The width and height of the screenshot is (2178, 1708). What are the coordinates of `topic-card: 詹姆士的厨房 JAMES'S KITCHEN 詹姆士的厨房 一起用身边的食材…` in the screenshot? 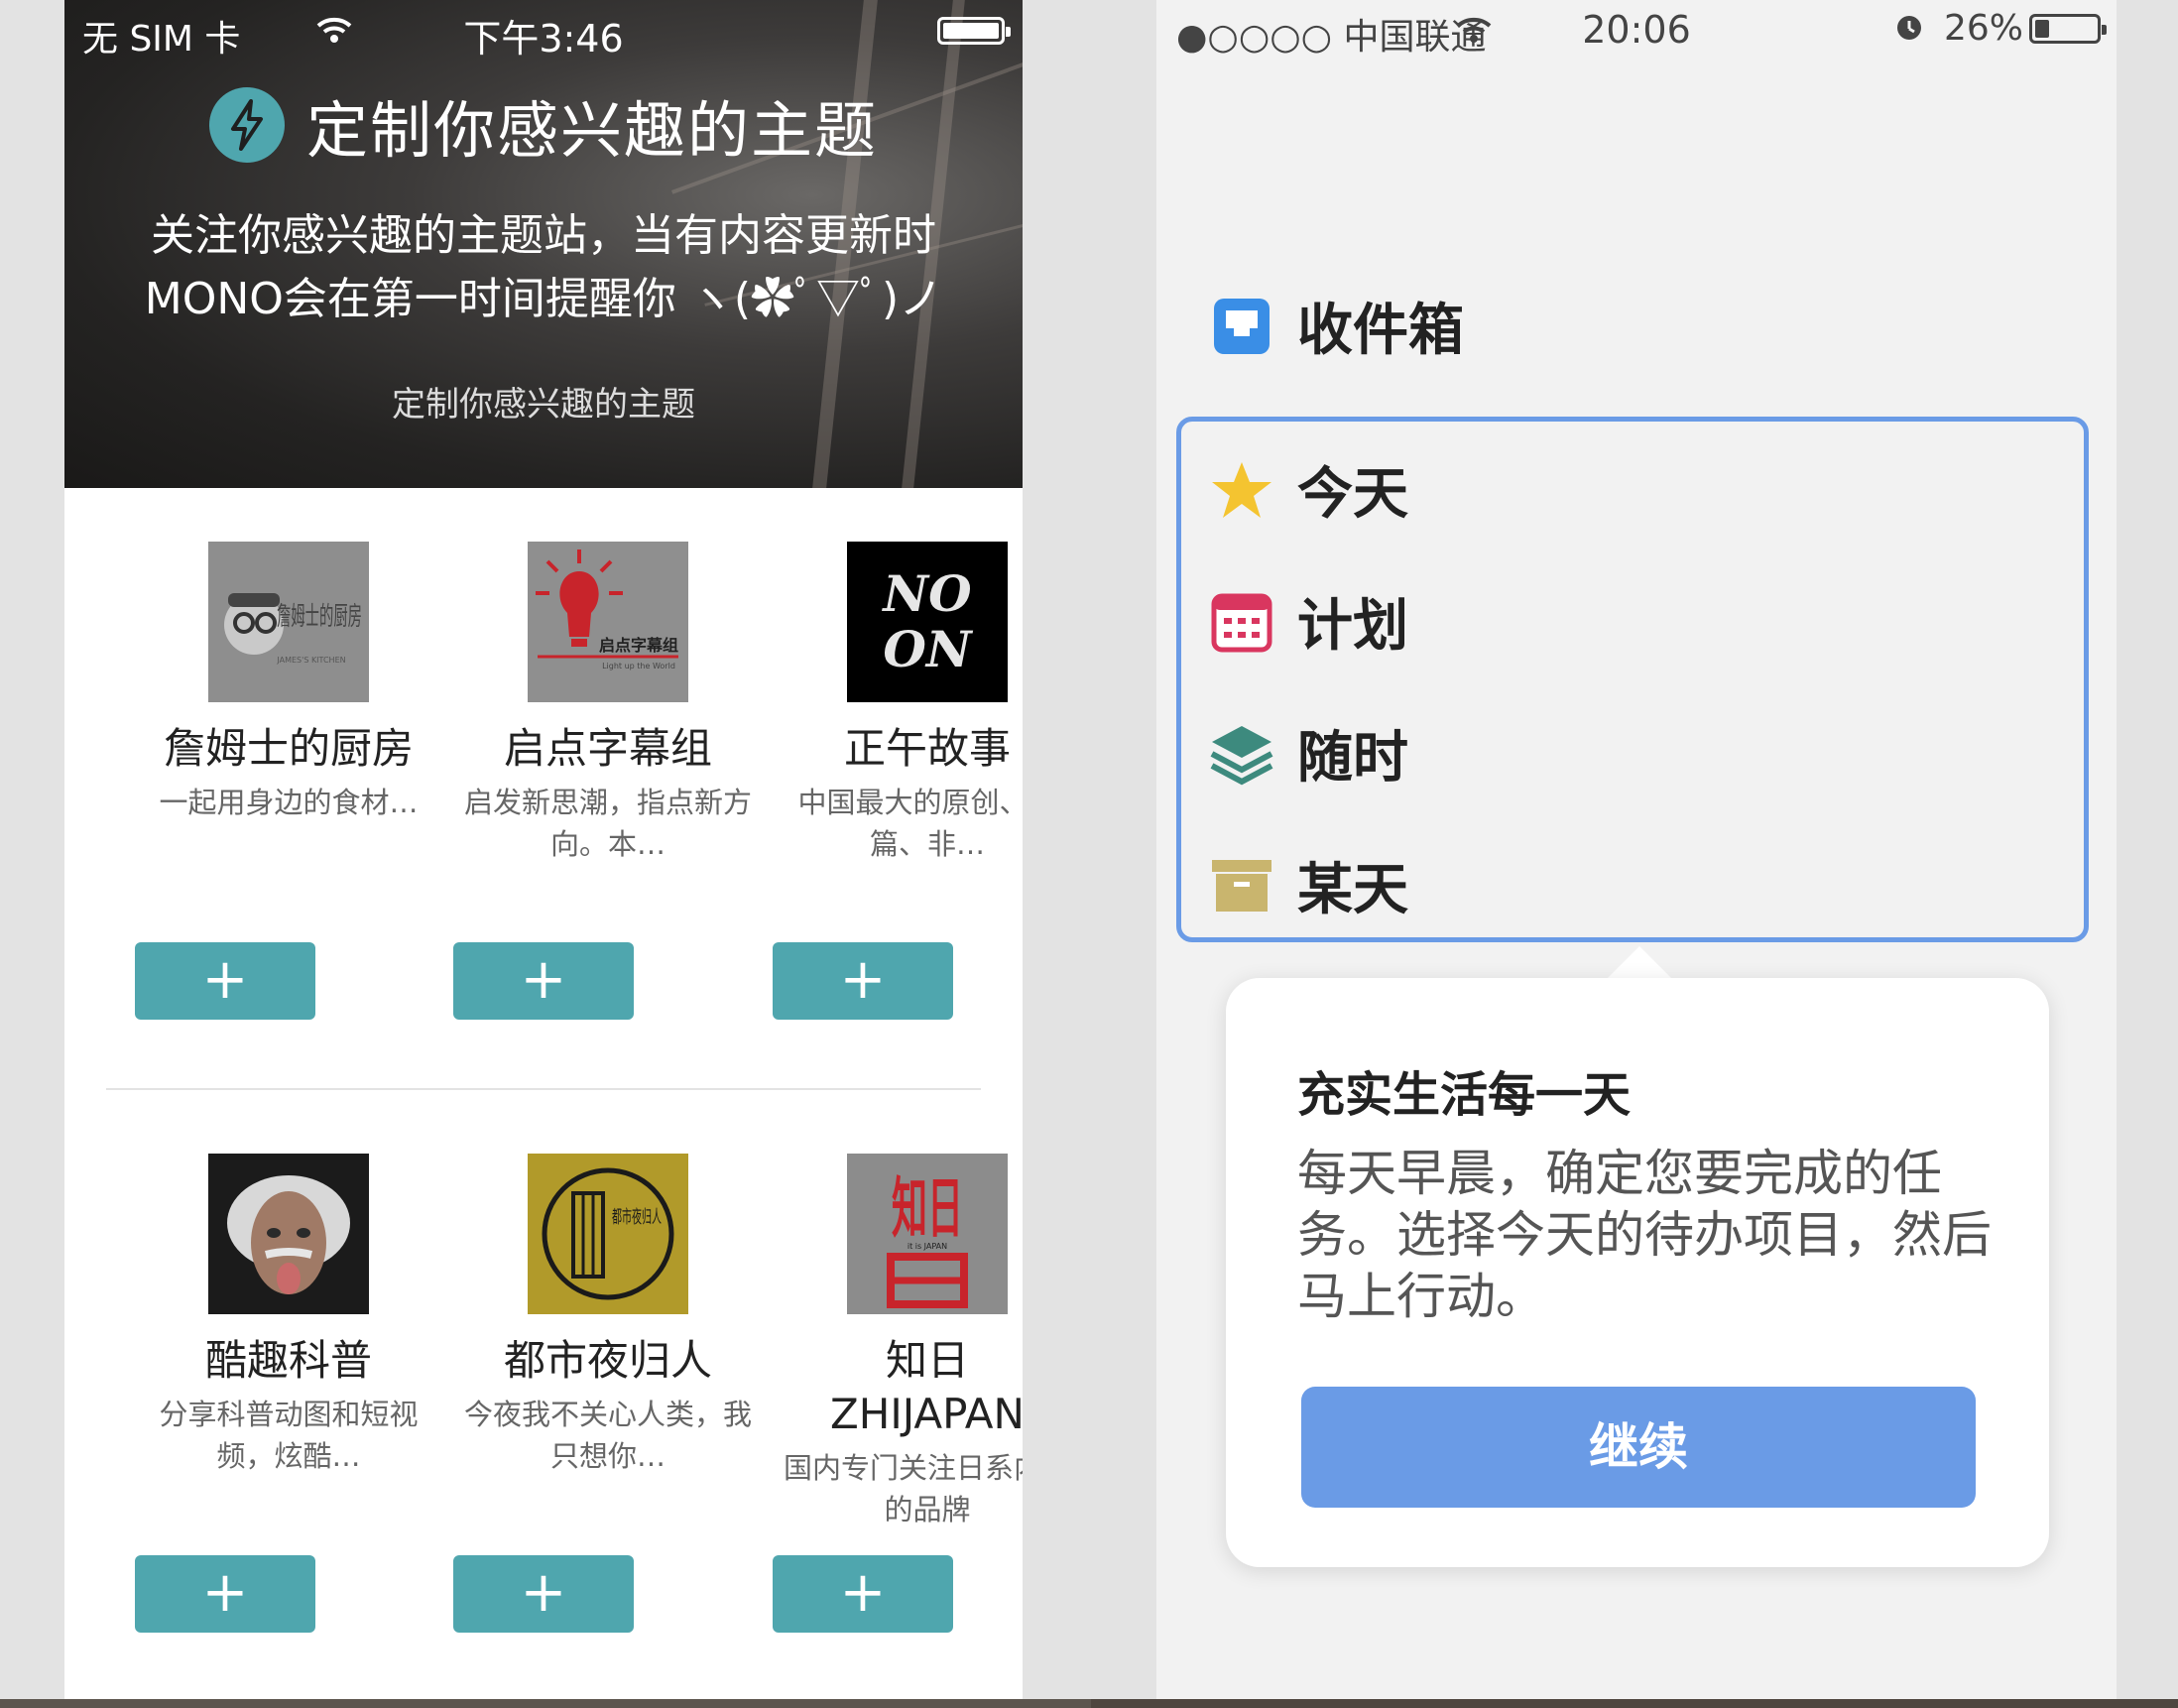 It's located at (288, 682).